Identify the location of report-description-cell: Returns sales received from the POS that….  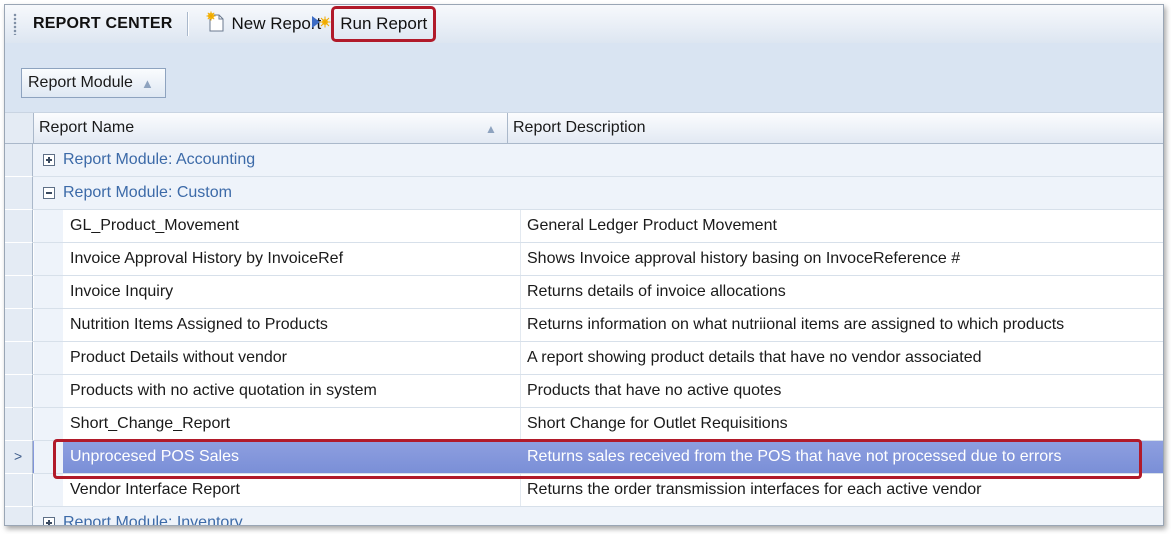
(794, 456).